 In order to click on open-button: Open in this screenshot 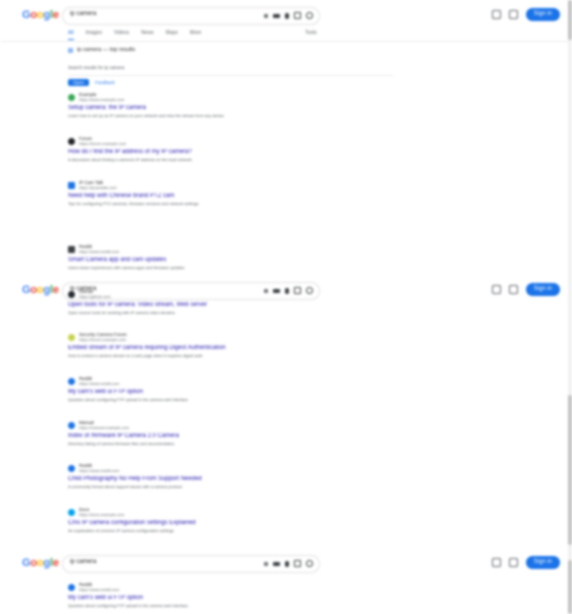, I will do `click(79, 82)`.